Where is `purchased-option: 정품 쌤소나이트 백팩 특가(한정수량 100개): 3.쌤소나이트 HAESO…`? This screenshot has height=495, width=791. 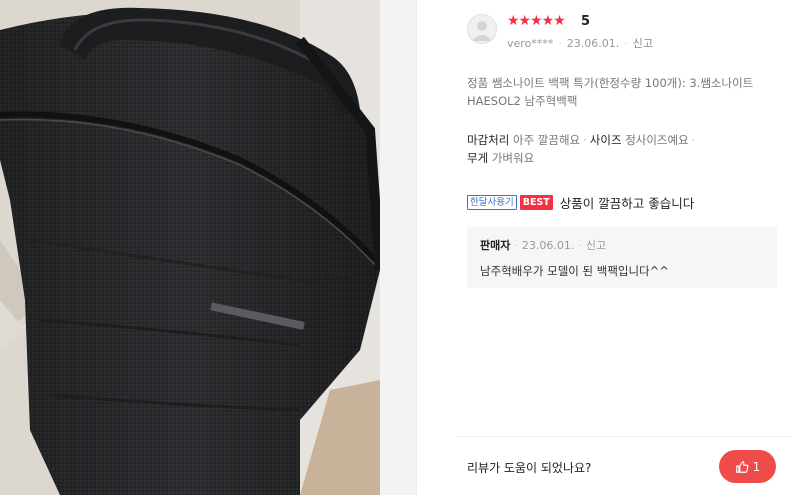 purchased-option: 정품 쌤소나이트 백팩 특가(한정수량 100개): 3.쌤소나이트 HAESO… is located at coordinates (610, 92).